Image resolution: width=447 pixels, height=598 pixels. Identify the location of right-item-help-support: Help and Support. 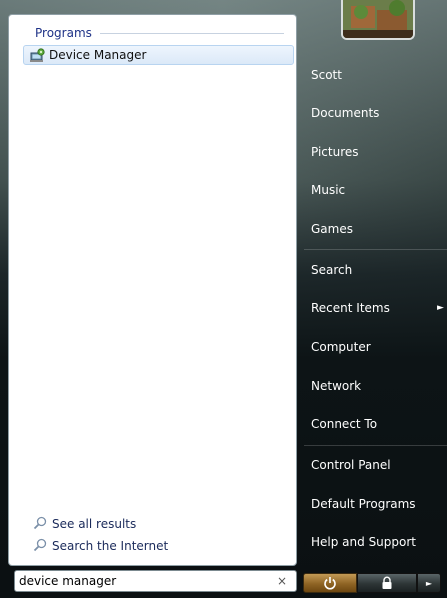
(363, 542).